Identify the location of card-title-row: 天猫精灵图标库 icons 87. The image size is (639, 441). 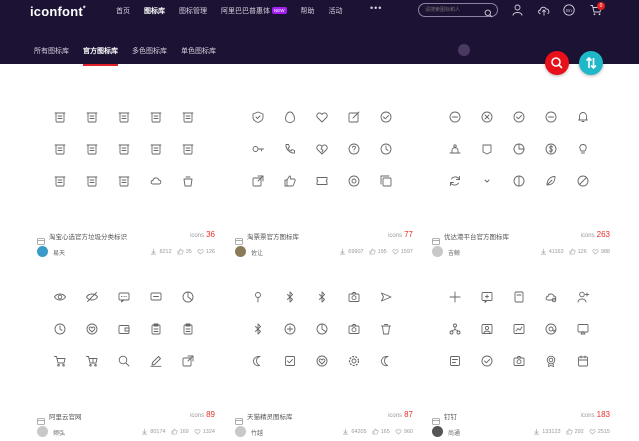
(324, 417).